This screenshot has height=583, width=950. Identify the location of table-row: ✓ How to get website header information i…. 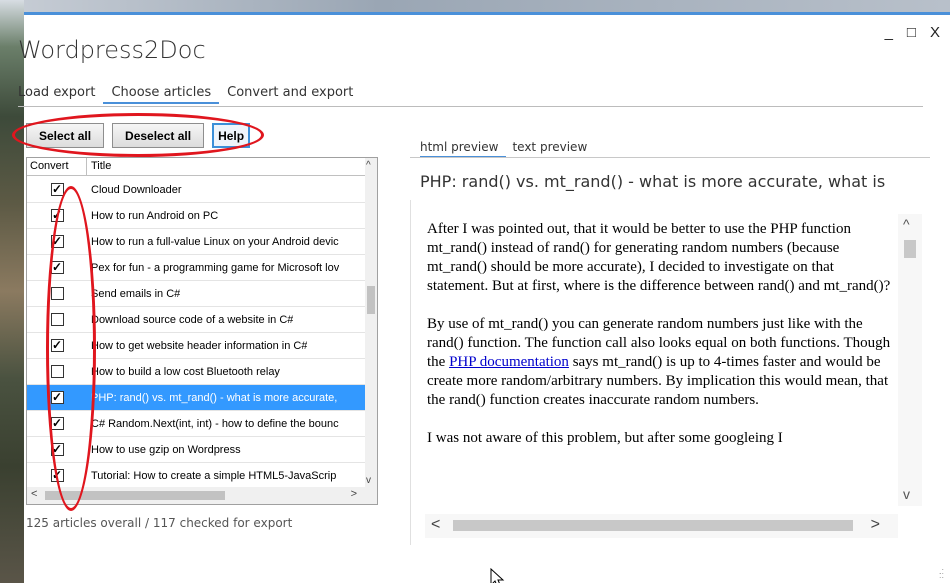
(197, 346).